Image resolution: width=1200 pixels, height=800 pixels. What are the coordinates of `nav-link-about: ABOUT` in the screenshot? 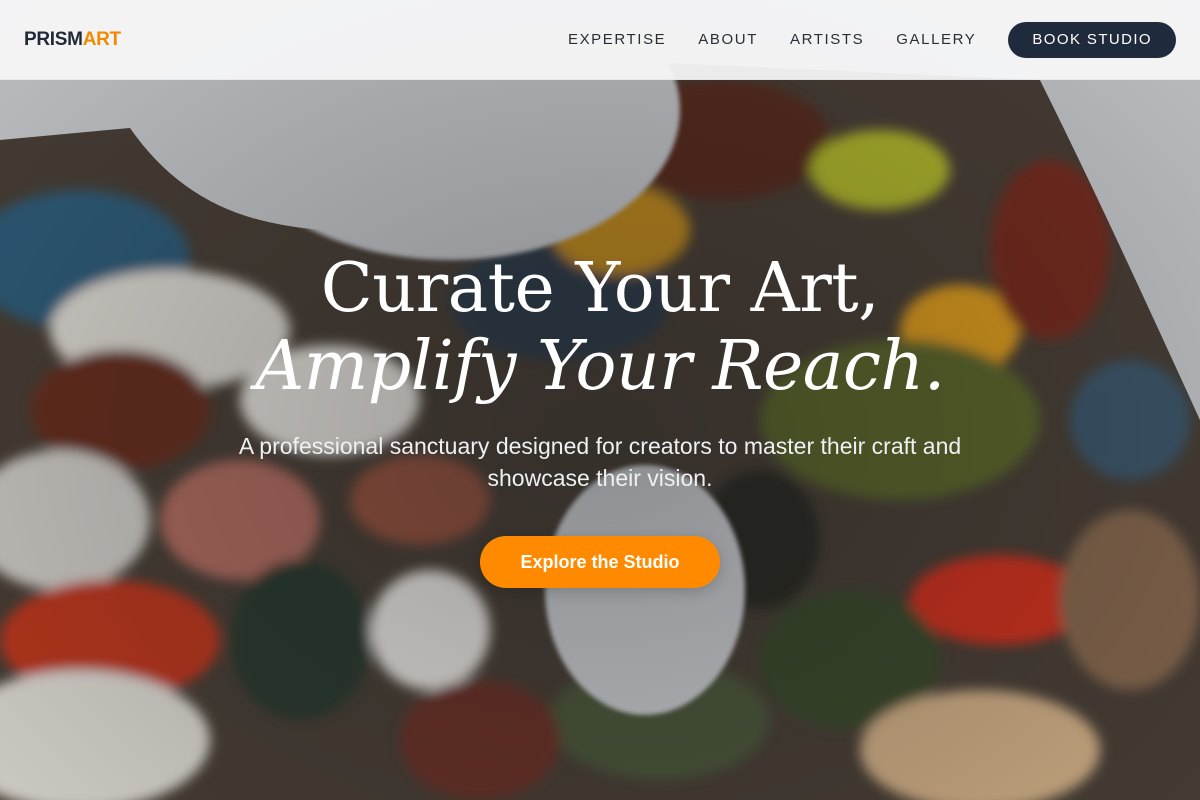 It's located at (728, 39).